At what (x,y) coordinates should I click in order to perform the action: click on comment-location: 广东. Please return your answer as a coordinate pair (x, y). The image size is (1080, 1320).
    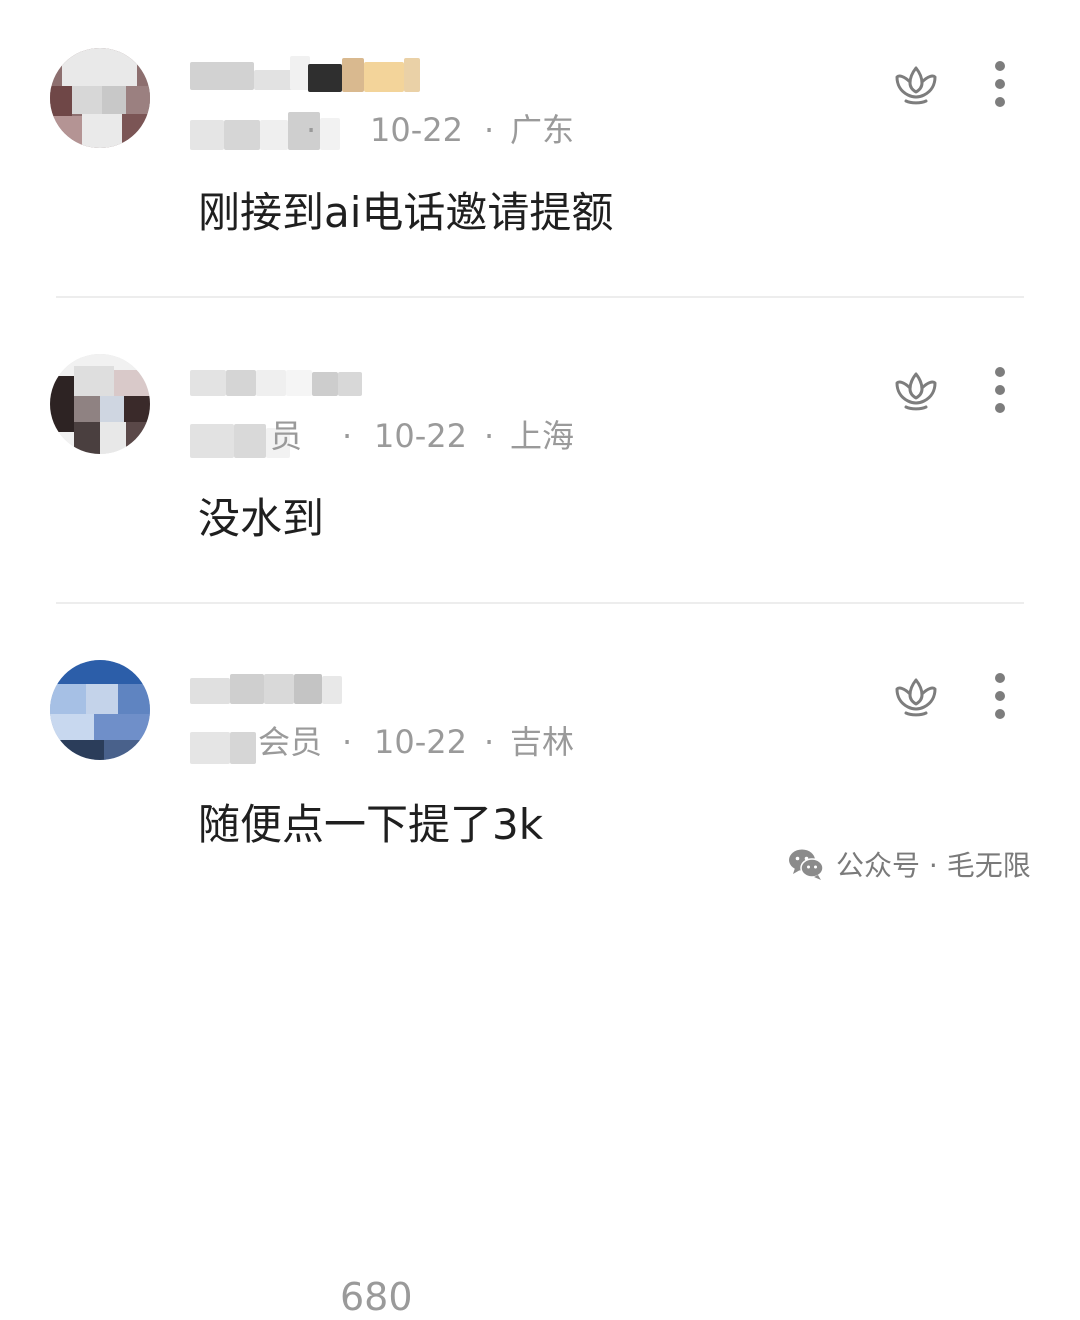
    Looking at the image, I should click on (542, 130).